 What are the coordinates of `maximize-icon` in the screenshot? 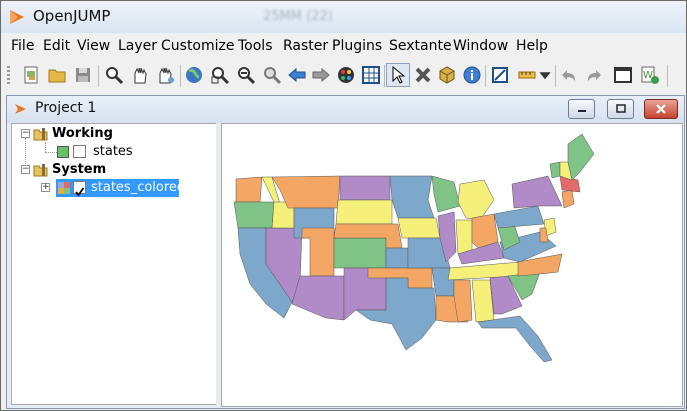 It's located at (620, 108).